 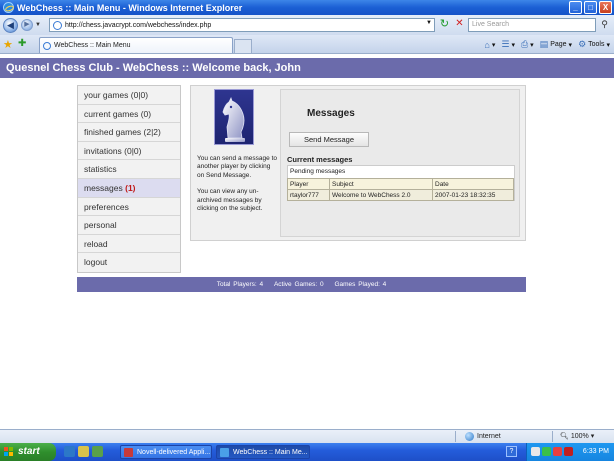 I want to click on window-controls: _ □ X, so click(x=590, y=7).